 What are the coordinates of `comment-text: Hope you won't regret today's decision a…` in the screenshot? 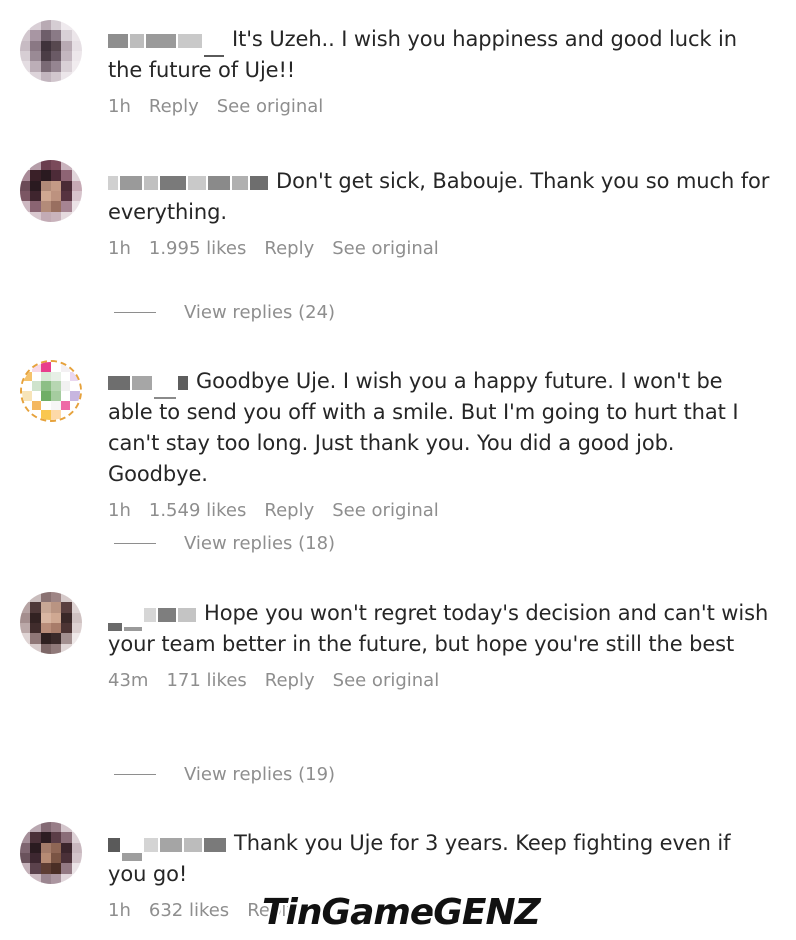 It's located at (438, 628).